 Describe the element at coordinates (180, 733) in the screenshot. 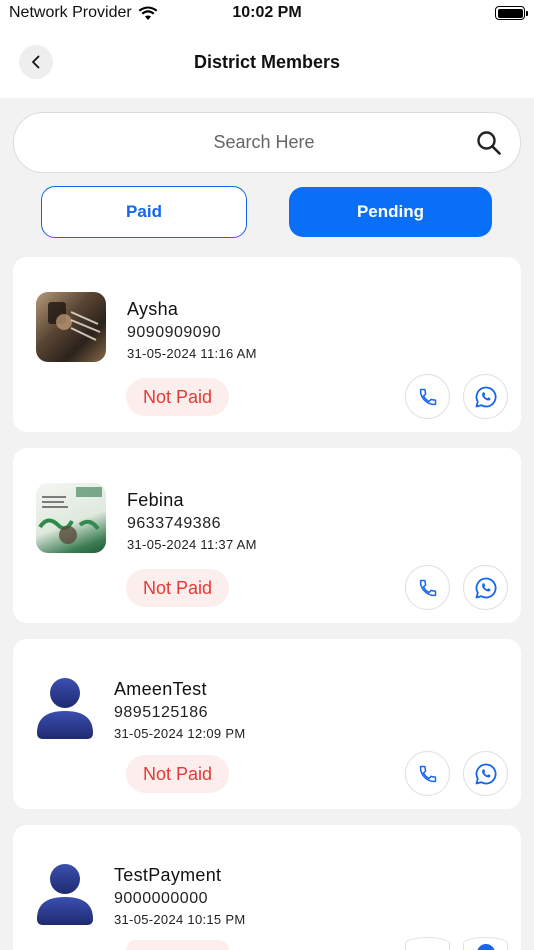

I see `member-date: 31-05-2024 12:09 PM` at that location.